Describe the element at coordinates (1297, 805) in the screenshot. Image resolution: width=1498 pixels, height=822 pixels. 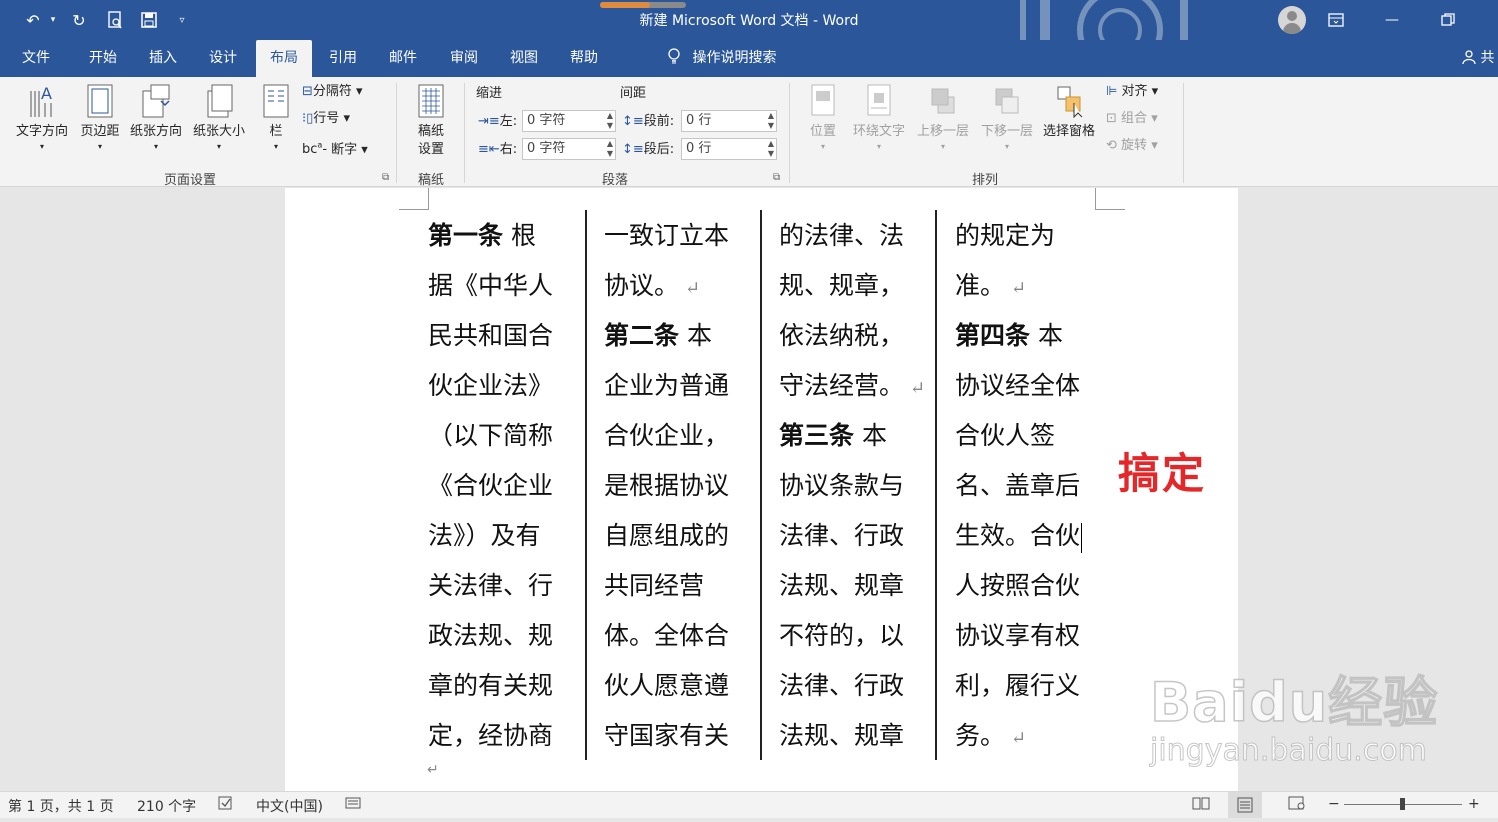
I see `web-layout-icon` at that location.